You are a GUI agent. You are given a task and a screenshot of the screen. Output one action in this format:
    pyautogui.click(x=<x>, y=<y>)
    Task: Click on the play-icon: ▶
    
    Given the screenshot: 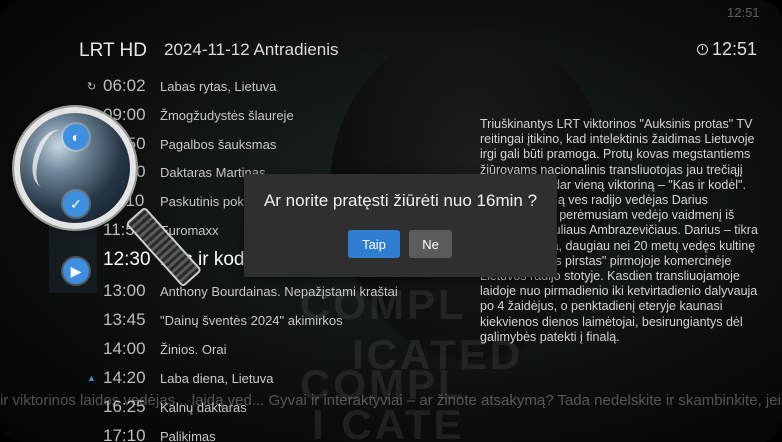 What is the action you would take?
    pyautogui.click(x=76, y=271)
    